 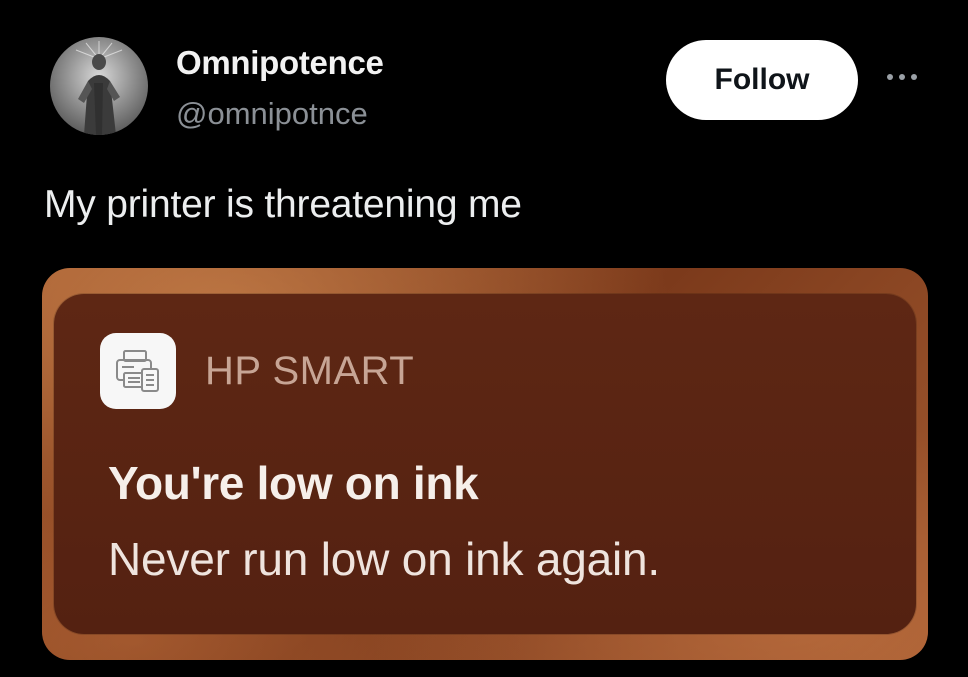 I want to click on author-display-name: Omnipotence, so click(x=280, y=63).